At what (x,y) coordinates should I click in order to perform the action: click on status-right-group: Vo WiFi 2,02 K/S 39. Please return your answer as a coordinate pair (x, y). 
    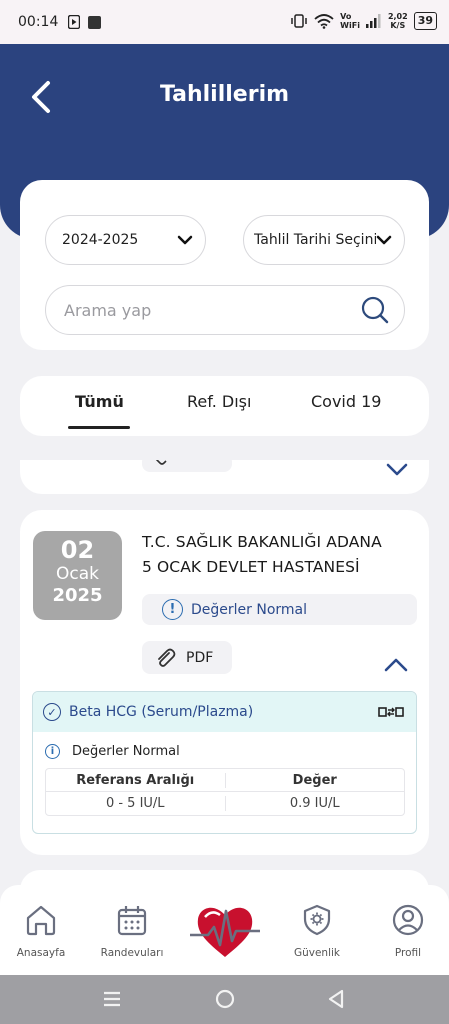
    Looking at the image, I should click on (363, 21).